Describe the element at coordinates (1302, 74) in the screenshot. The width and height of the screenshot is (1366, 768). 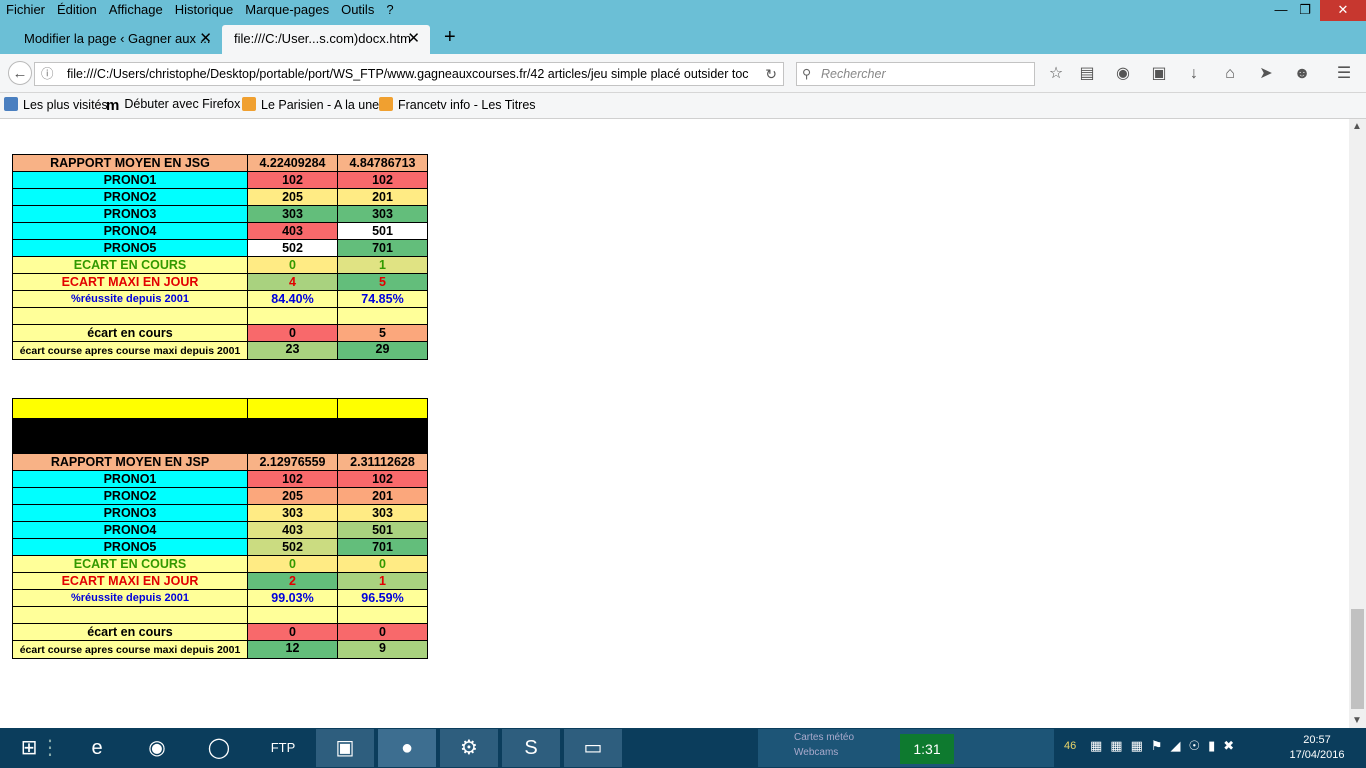
I see `smiley-icon: ☻` at that location.